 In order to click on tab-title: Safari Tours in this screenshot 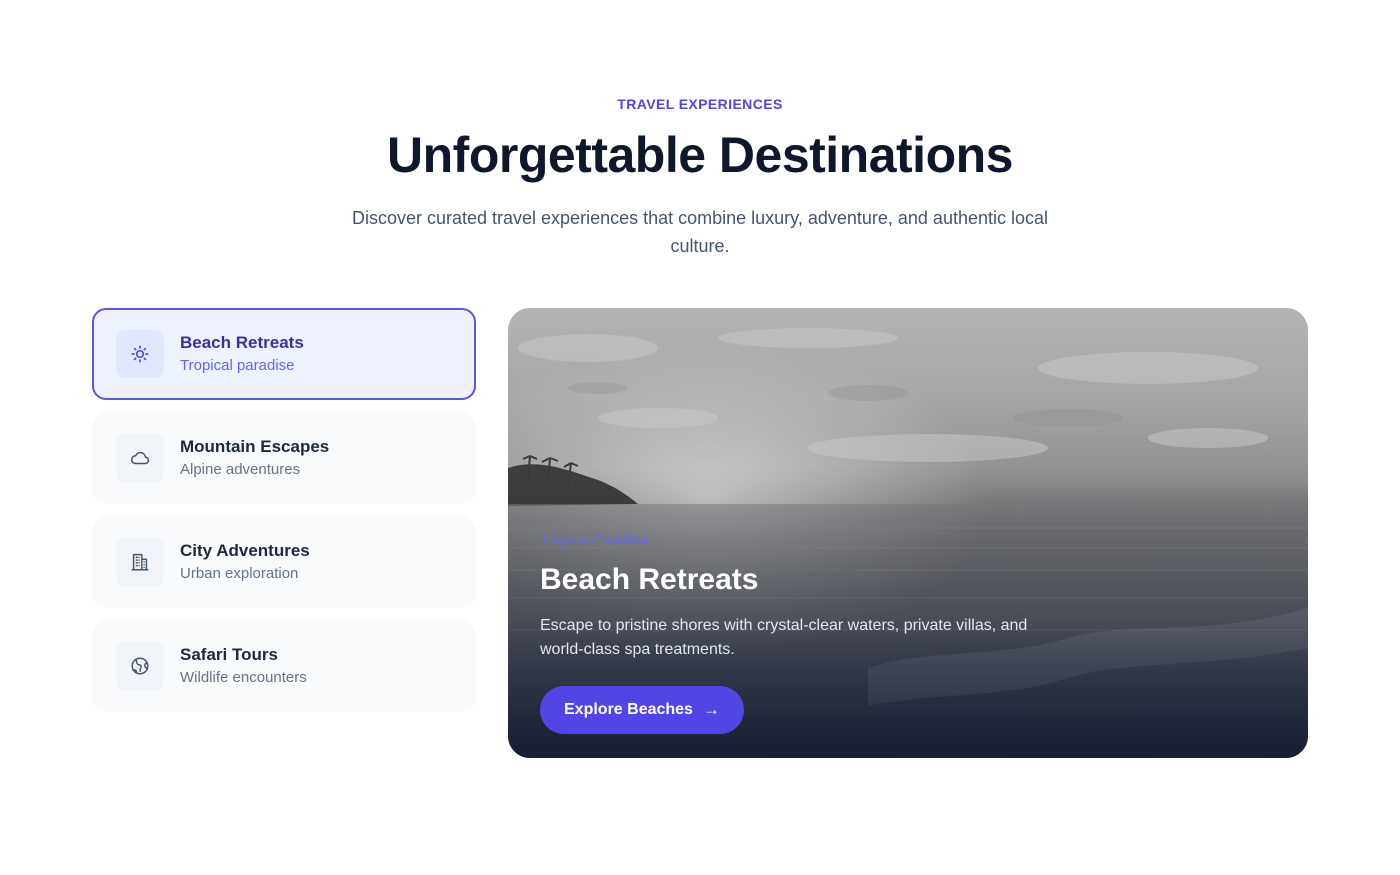, I will do `click(229, 654)`.